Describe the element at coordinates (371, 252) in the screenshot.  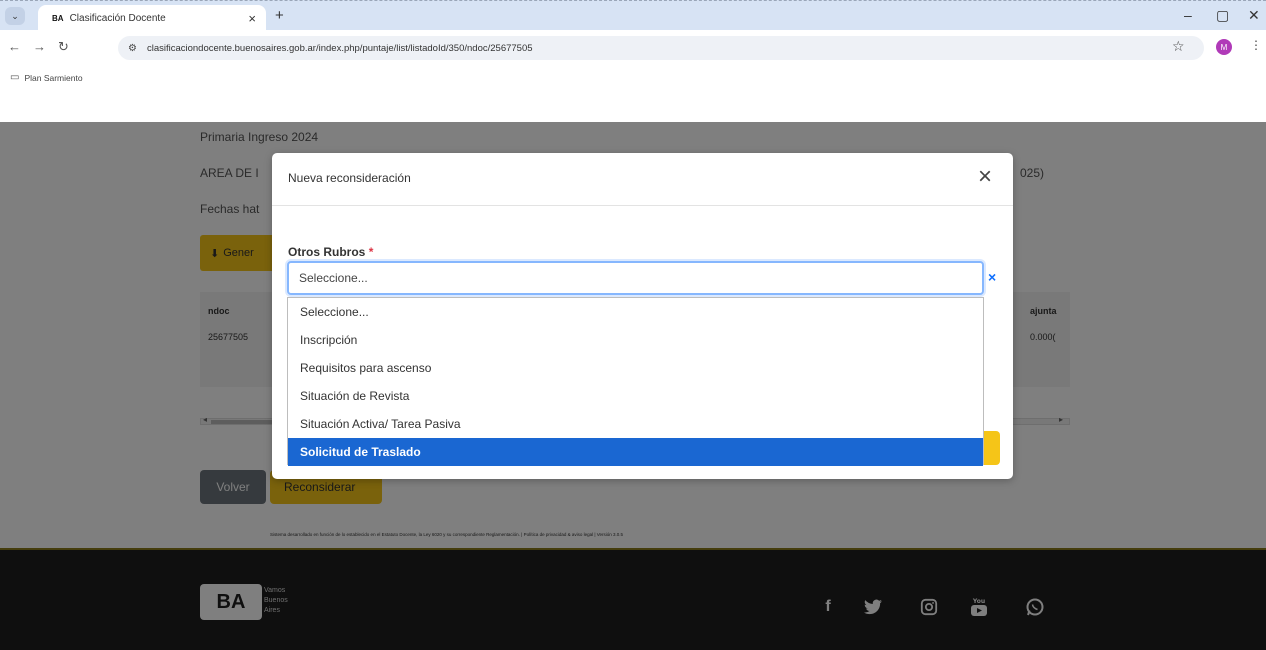
I see `required-asterisk: *` at that location.